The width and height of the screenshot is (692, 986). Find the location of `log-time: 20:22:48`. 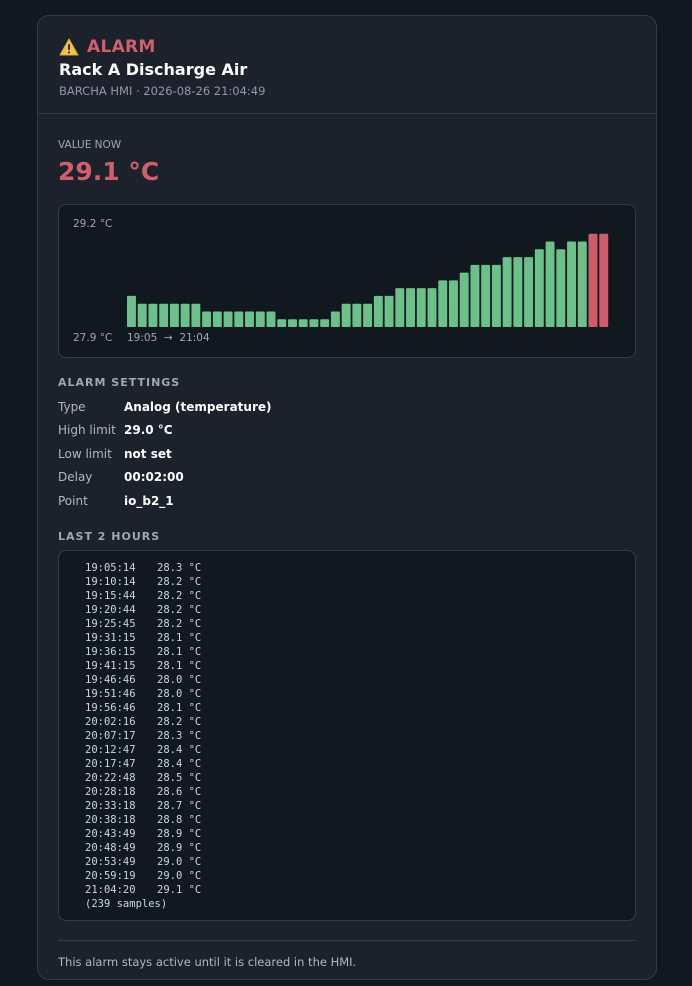

log-time: 20:22:48 is located at coordinates (110, 777).